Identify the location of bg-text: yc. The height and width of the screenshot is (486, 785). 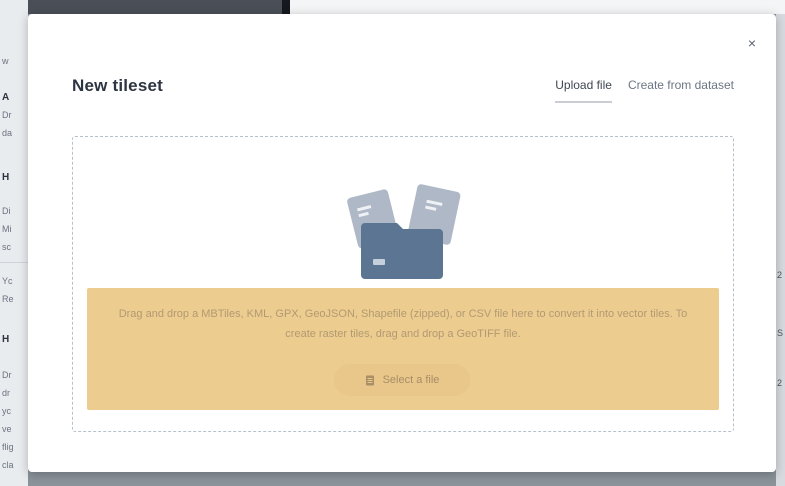
(6, 411).